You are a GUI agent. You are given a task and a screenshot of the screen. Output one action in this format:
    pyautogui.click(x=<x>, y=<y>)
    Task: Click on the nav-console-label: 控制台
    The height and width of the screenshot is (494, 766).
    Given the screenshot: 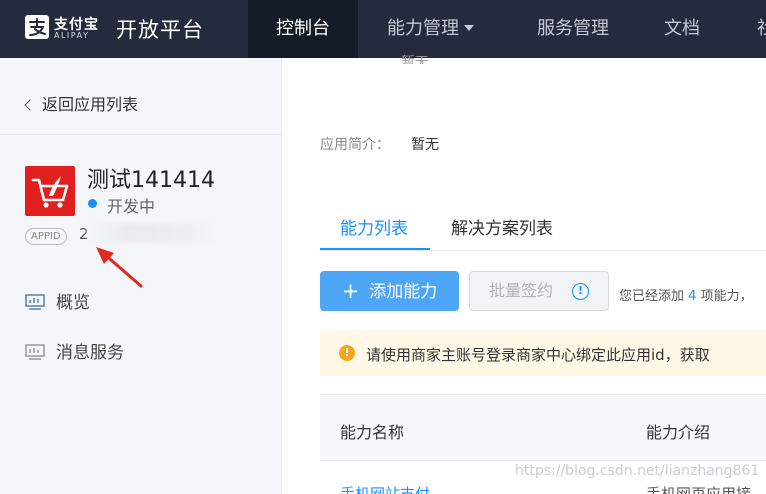 What is the action you would take?
    pyautogui.click(x=303, y=28)
    